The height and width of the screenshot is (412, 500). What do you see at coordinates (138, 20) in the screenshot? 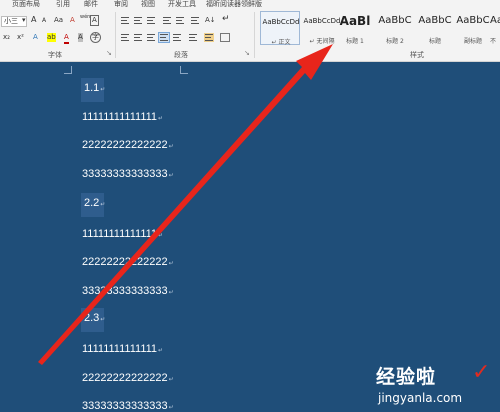
I see `numbering-icon` at bounding box center [138, 20].